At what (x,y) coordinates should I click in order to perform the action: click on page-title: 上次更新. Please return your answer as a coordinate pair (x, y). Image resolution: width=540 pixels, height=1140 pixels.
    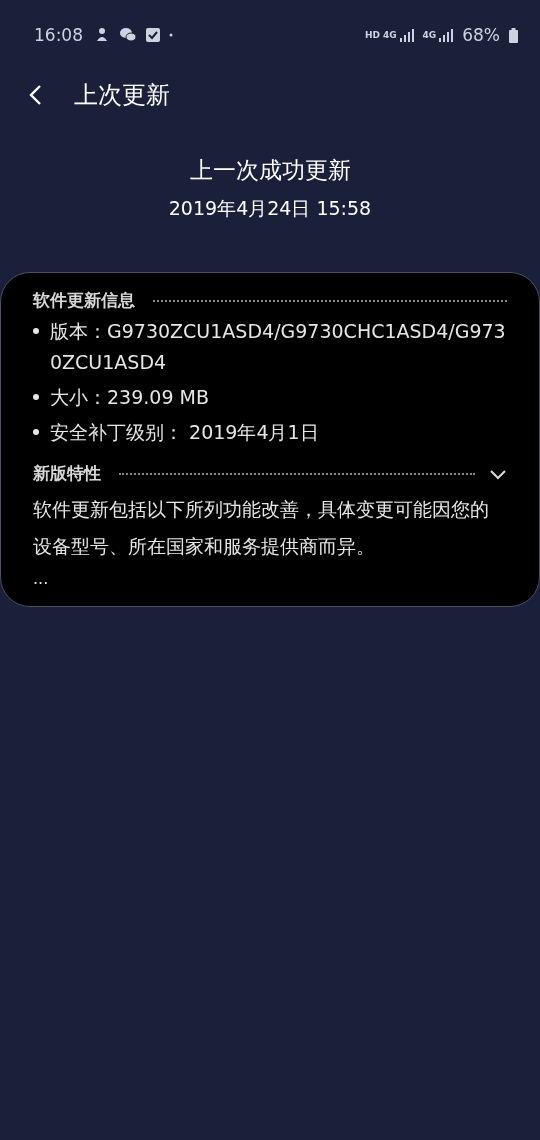
    Looking at the image, I should click on (122, 95).